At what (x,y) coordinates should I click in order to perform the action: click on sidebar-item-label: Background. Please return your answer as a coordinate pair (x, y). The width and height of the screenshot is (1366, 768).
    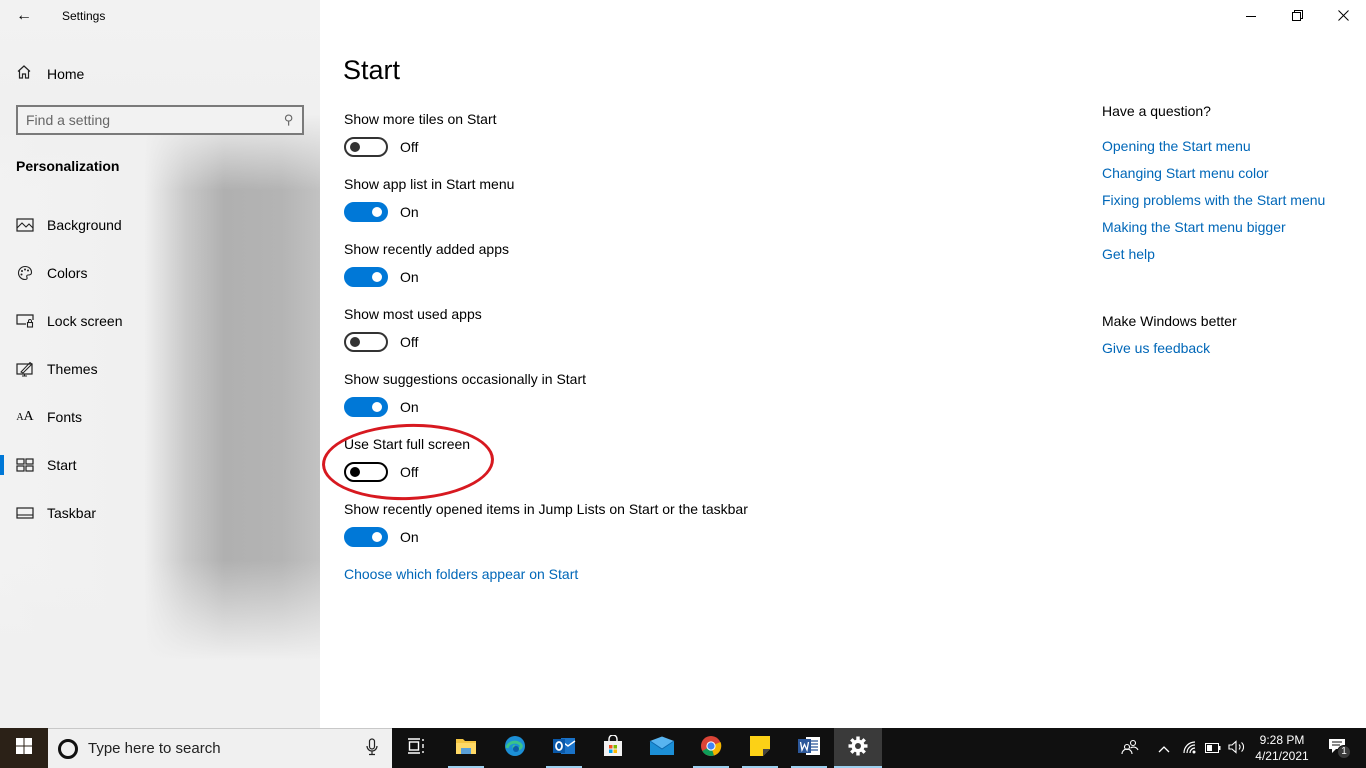
    Looking at the image, I should click on (84, 225).